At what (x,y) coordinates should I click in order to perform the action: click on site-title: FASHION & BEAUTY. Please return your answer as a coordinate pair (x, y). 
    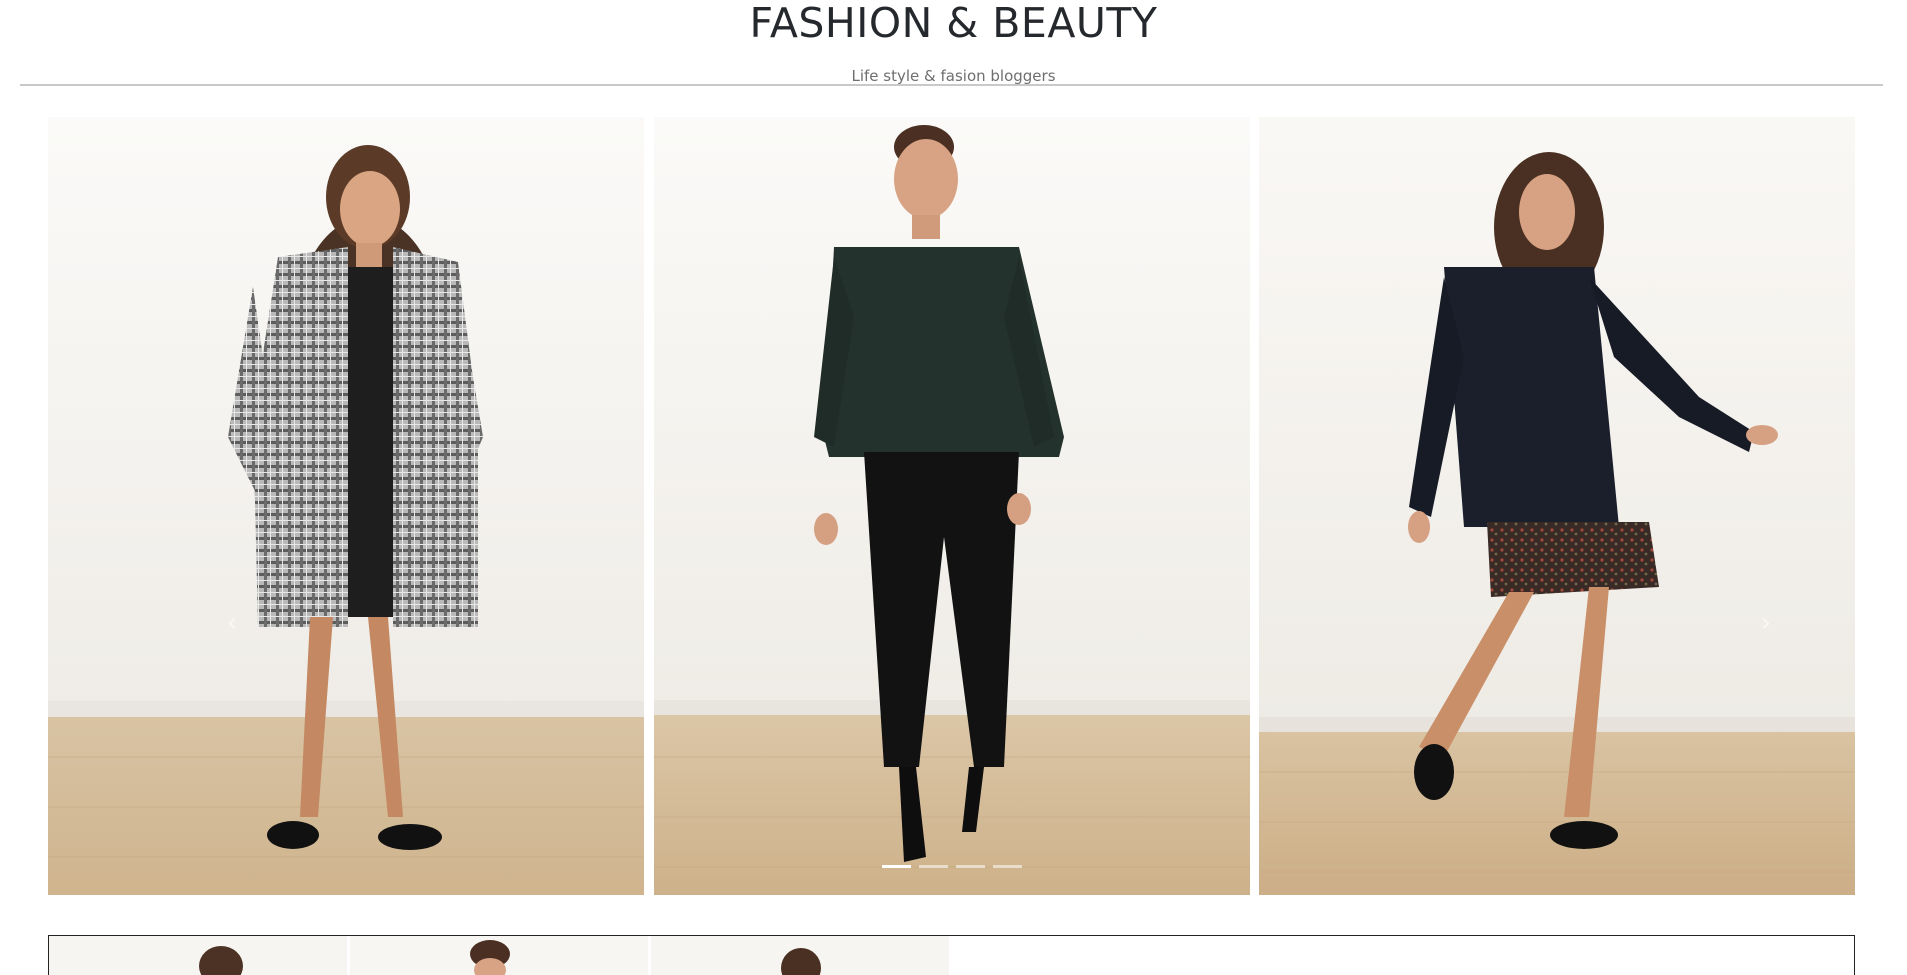
    Looking at the image, I should click on (953, 23).